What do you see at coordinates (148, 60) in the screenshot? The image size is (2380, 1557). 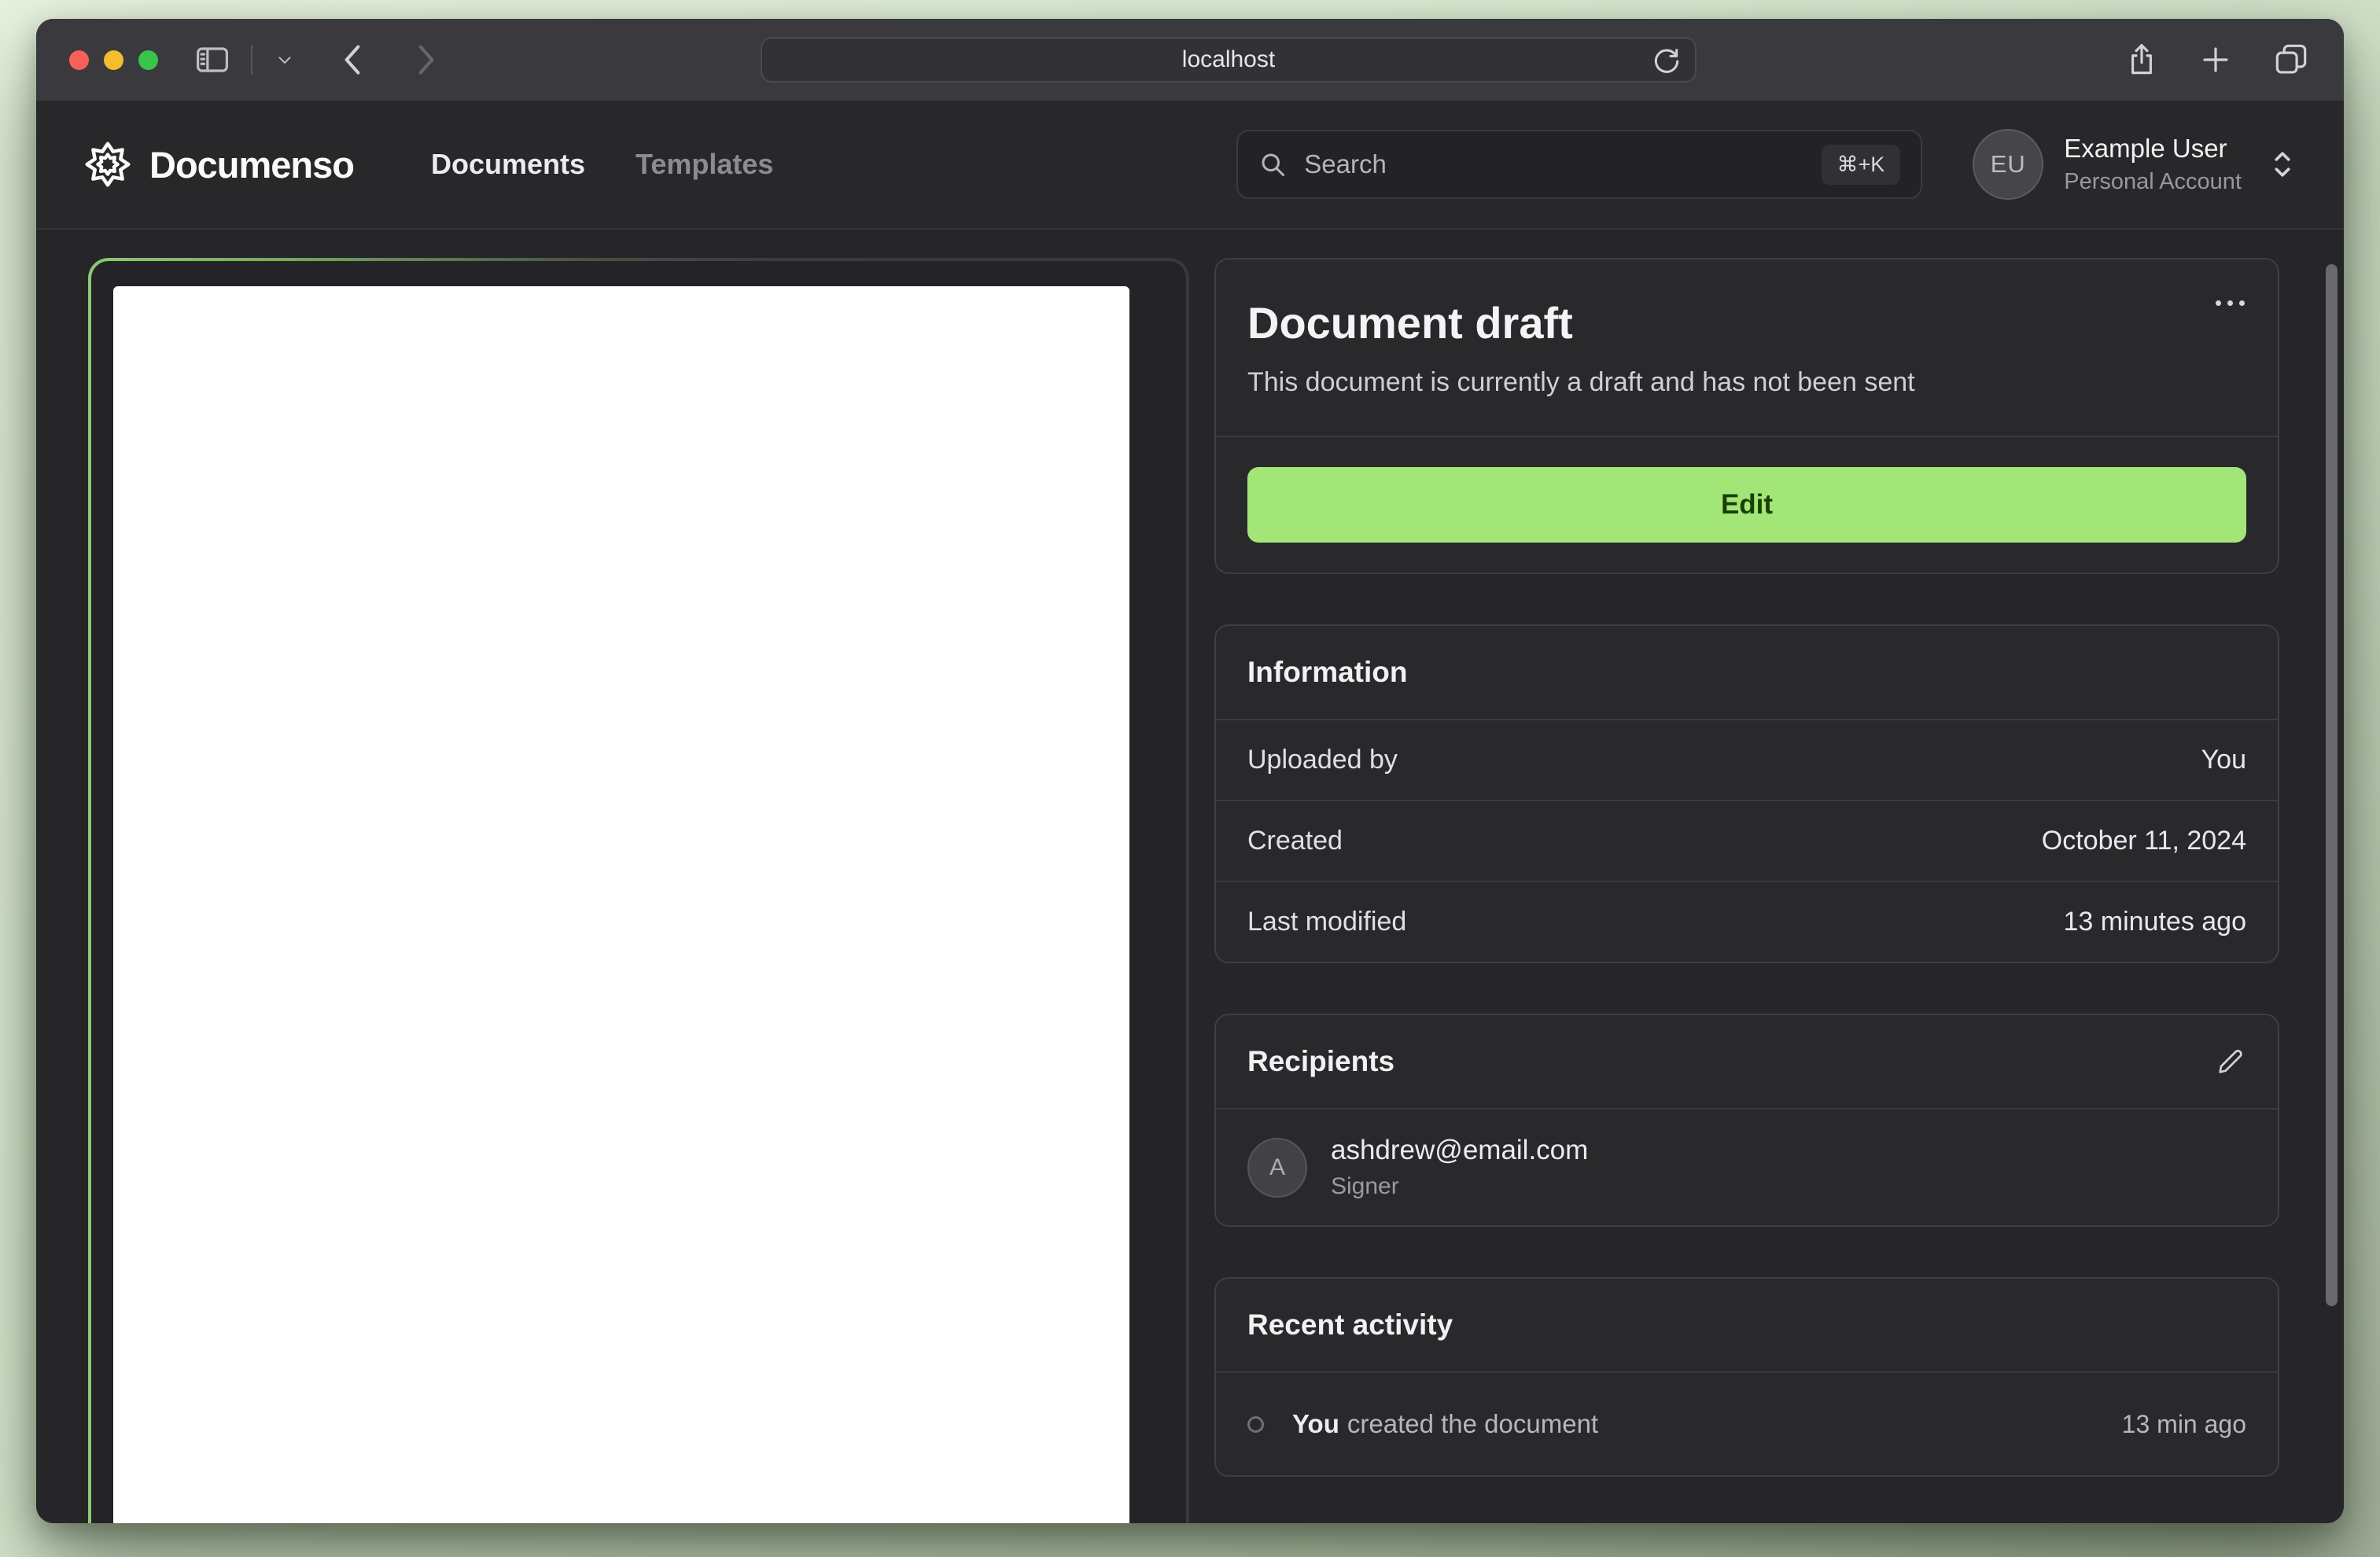 I see `zoom-window-button` at bounding box center [148, 60].